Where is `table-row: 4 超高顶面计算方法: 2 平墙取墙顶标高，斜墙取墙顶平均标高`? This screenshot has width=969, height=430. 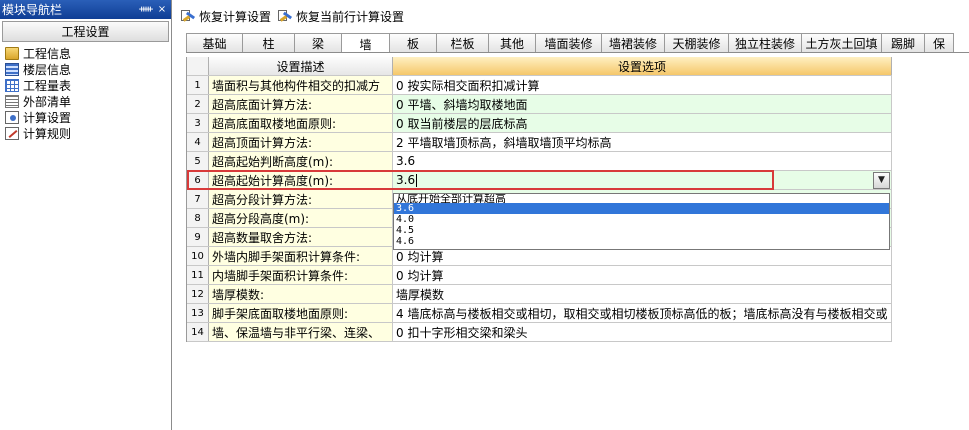 table-row: 4 超高顶面计算方法: 2 平墙取墙顶标高，斜墙取墙顶平均标高 is located at coordinates (539, 142).